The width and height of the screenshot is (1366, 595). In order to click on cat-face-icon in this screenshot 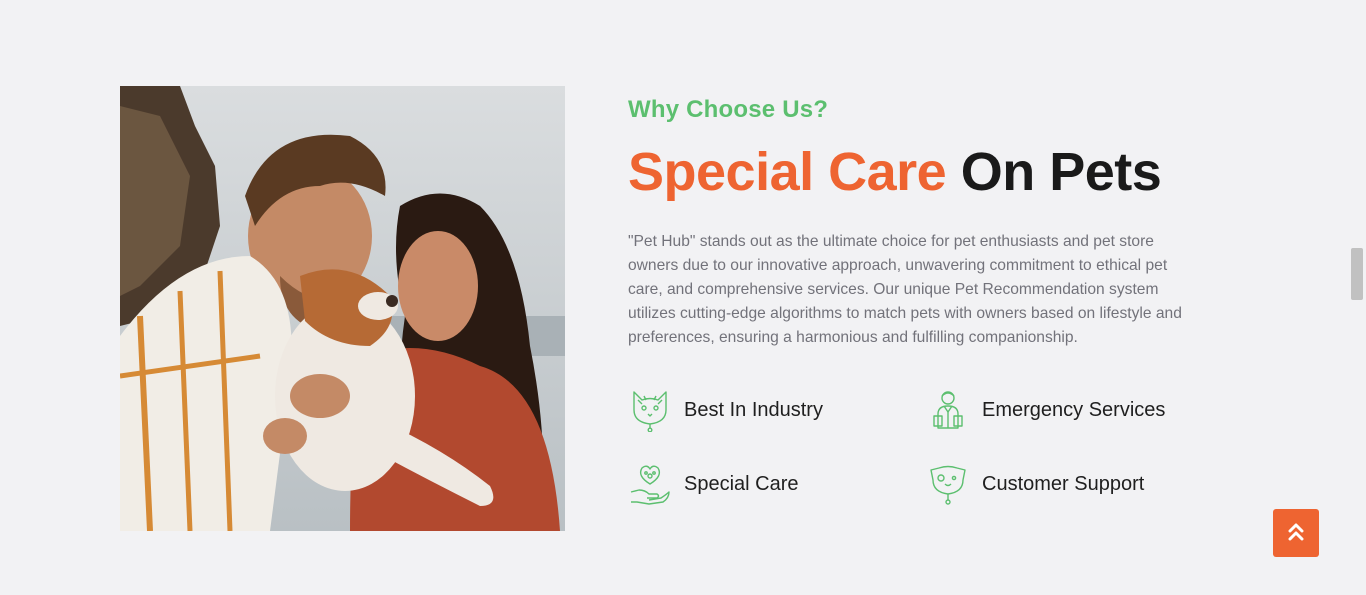, I will do `click(650, 410)`.